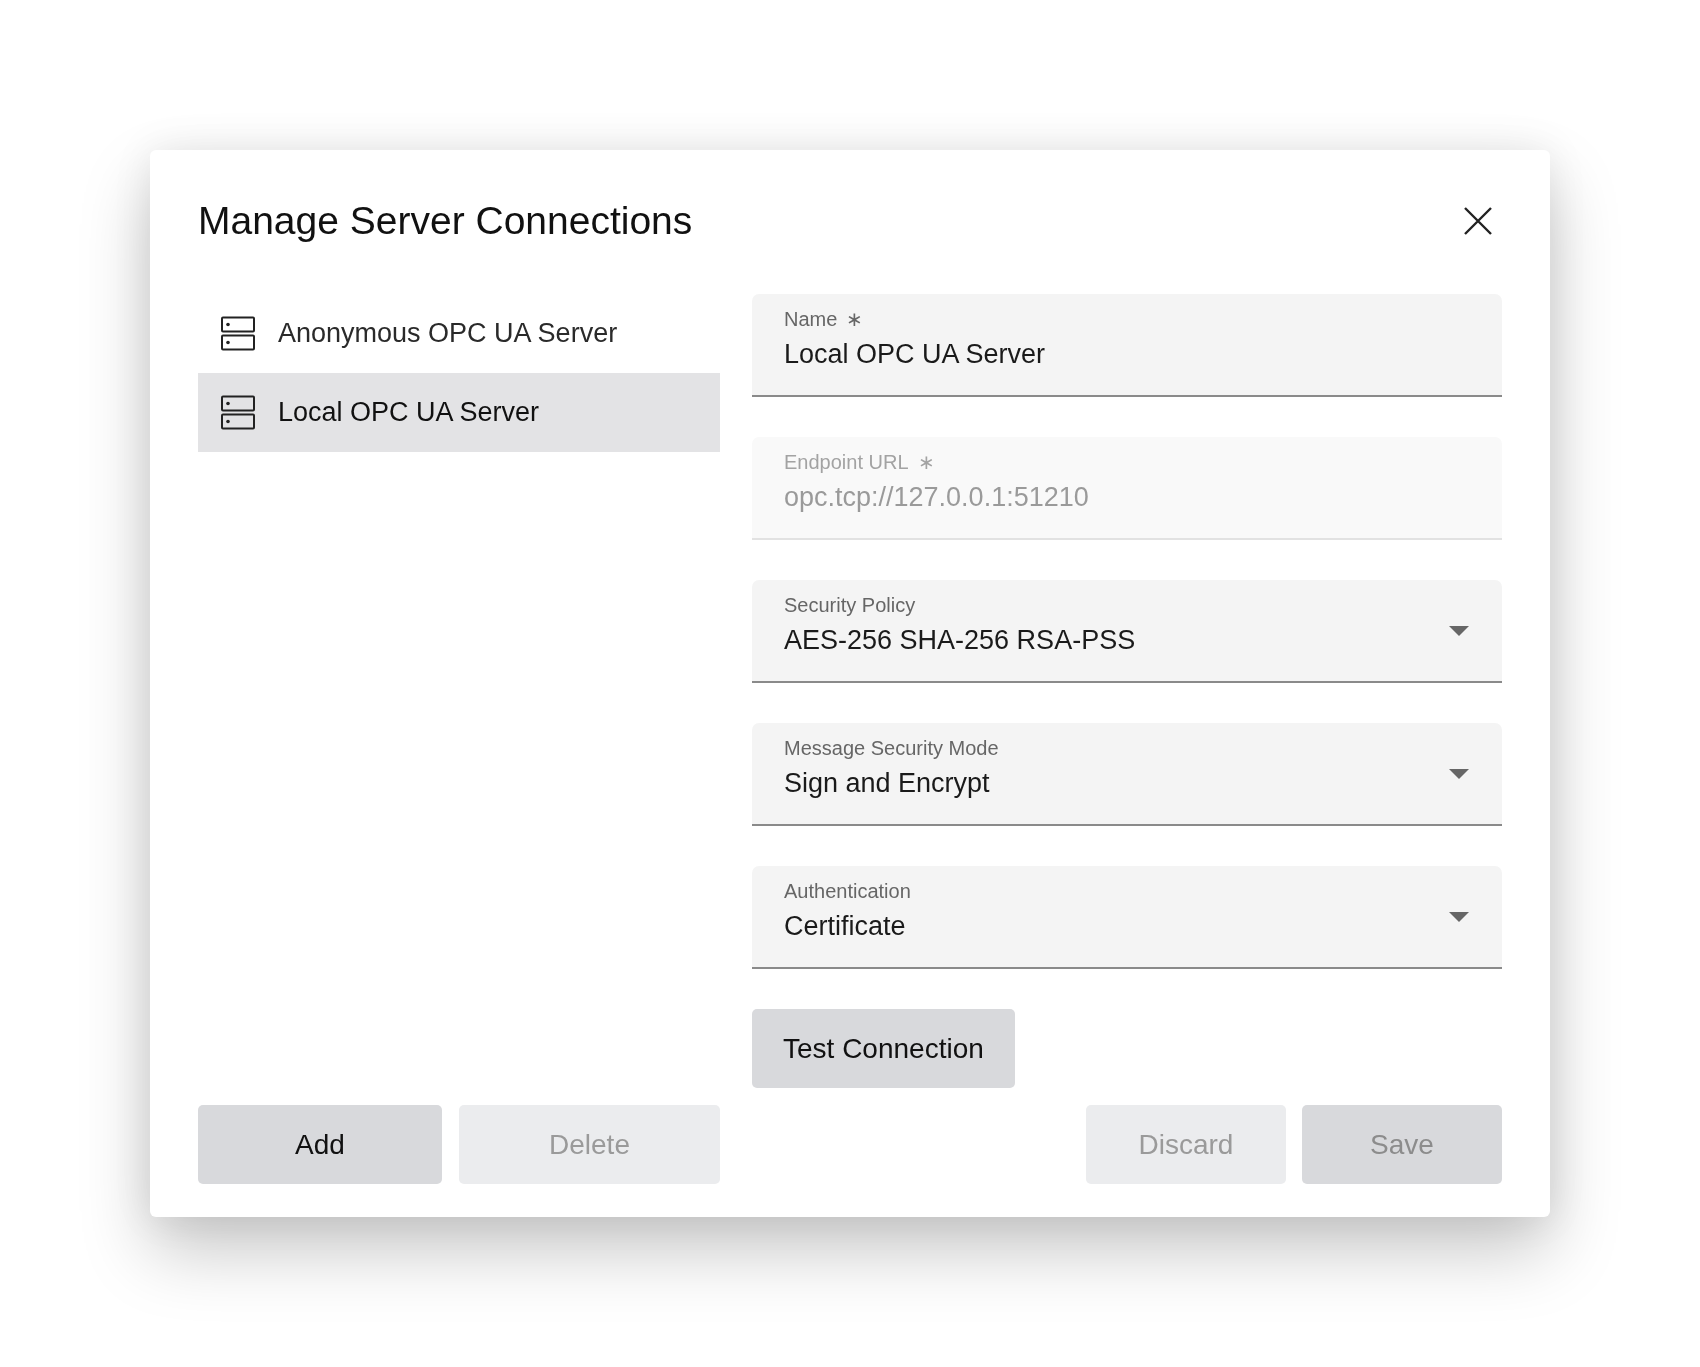  I want to click on field-label: Message Security Mode, so click(891, 748).